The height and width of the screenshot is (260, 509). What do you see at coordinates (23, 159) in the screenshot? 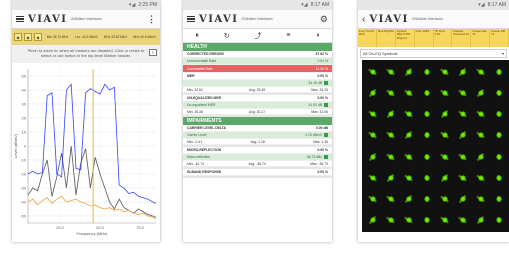
I see `y-tick-label: -10` at bounding box center [23, 159].